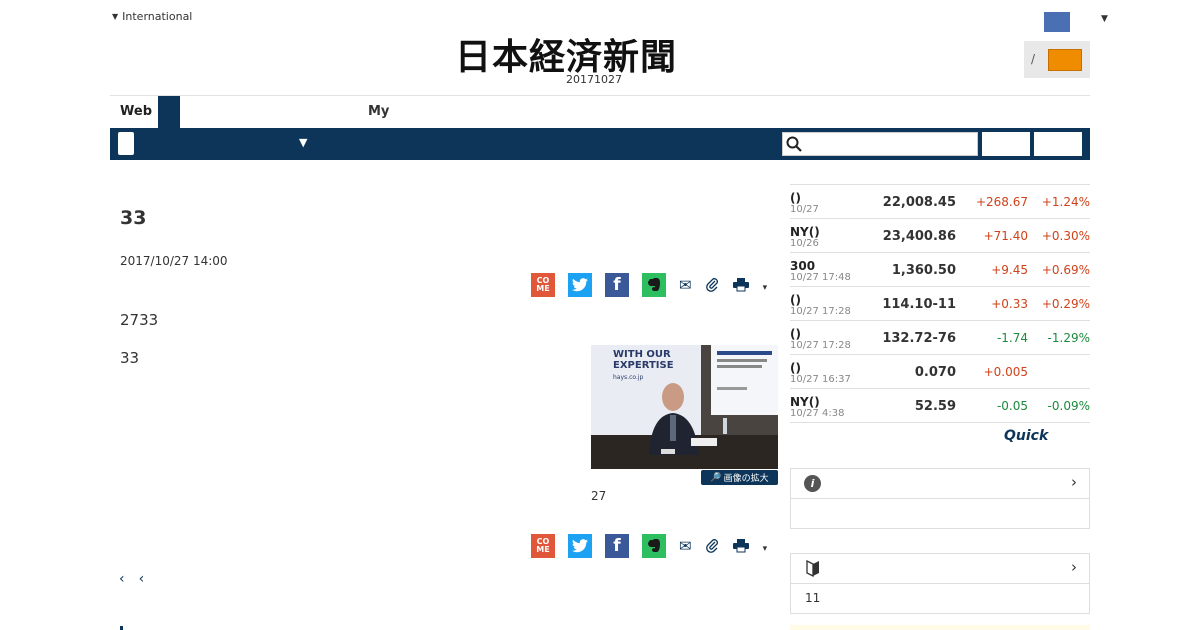  I want to click on info-box-header: i ›, so click(940, 484).